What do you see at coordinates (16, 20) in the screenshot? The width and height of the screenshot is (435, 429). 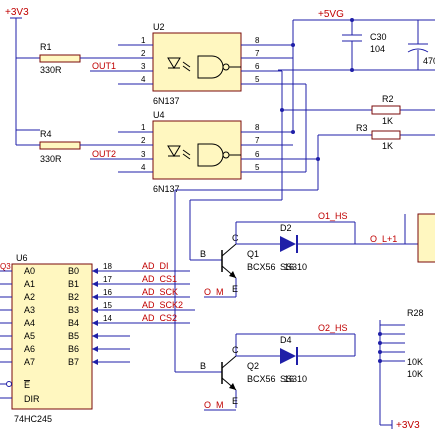 I see `vcc-symbol-top` at bounding box center [16, 20].